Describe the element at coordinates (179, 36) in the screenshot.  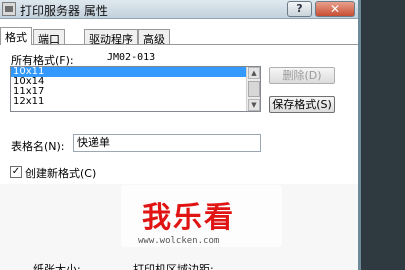
I see `tab-strip: 格式 端口 驱动程序 高级` at that location.